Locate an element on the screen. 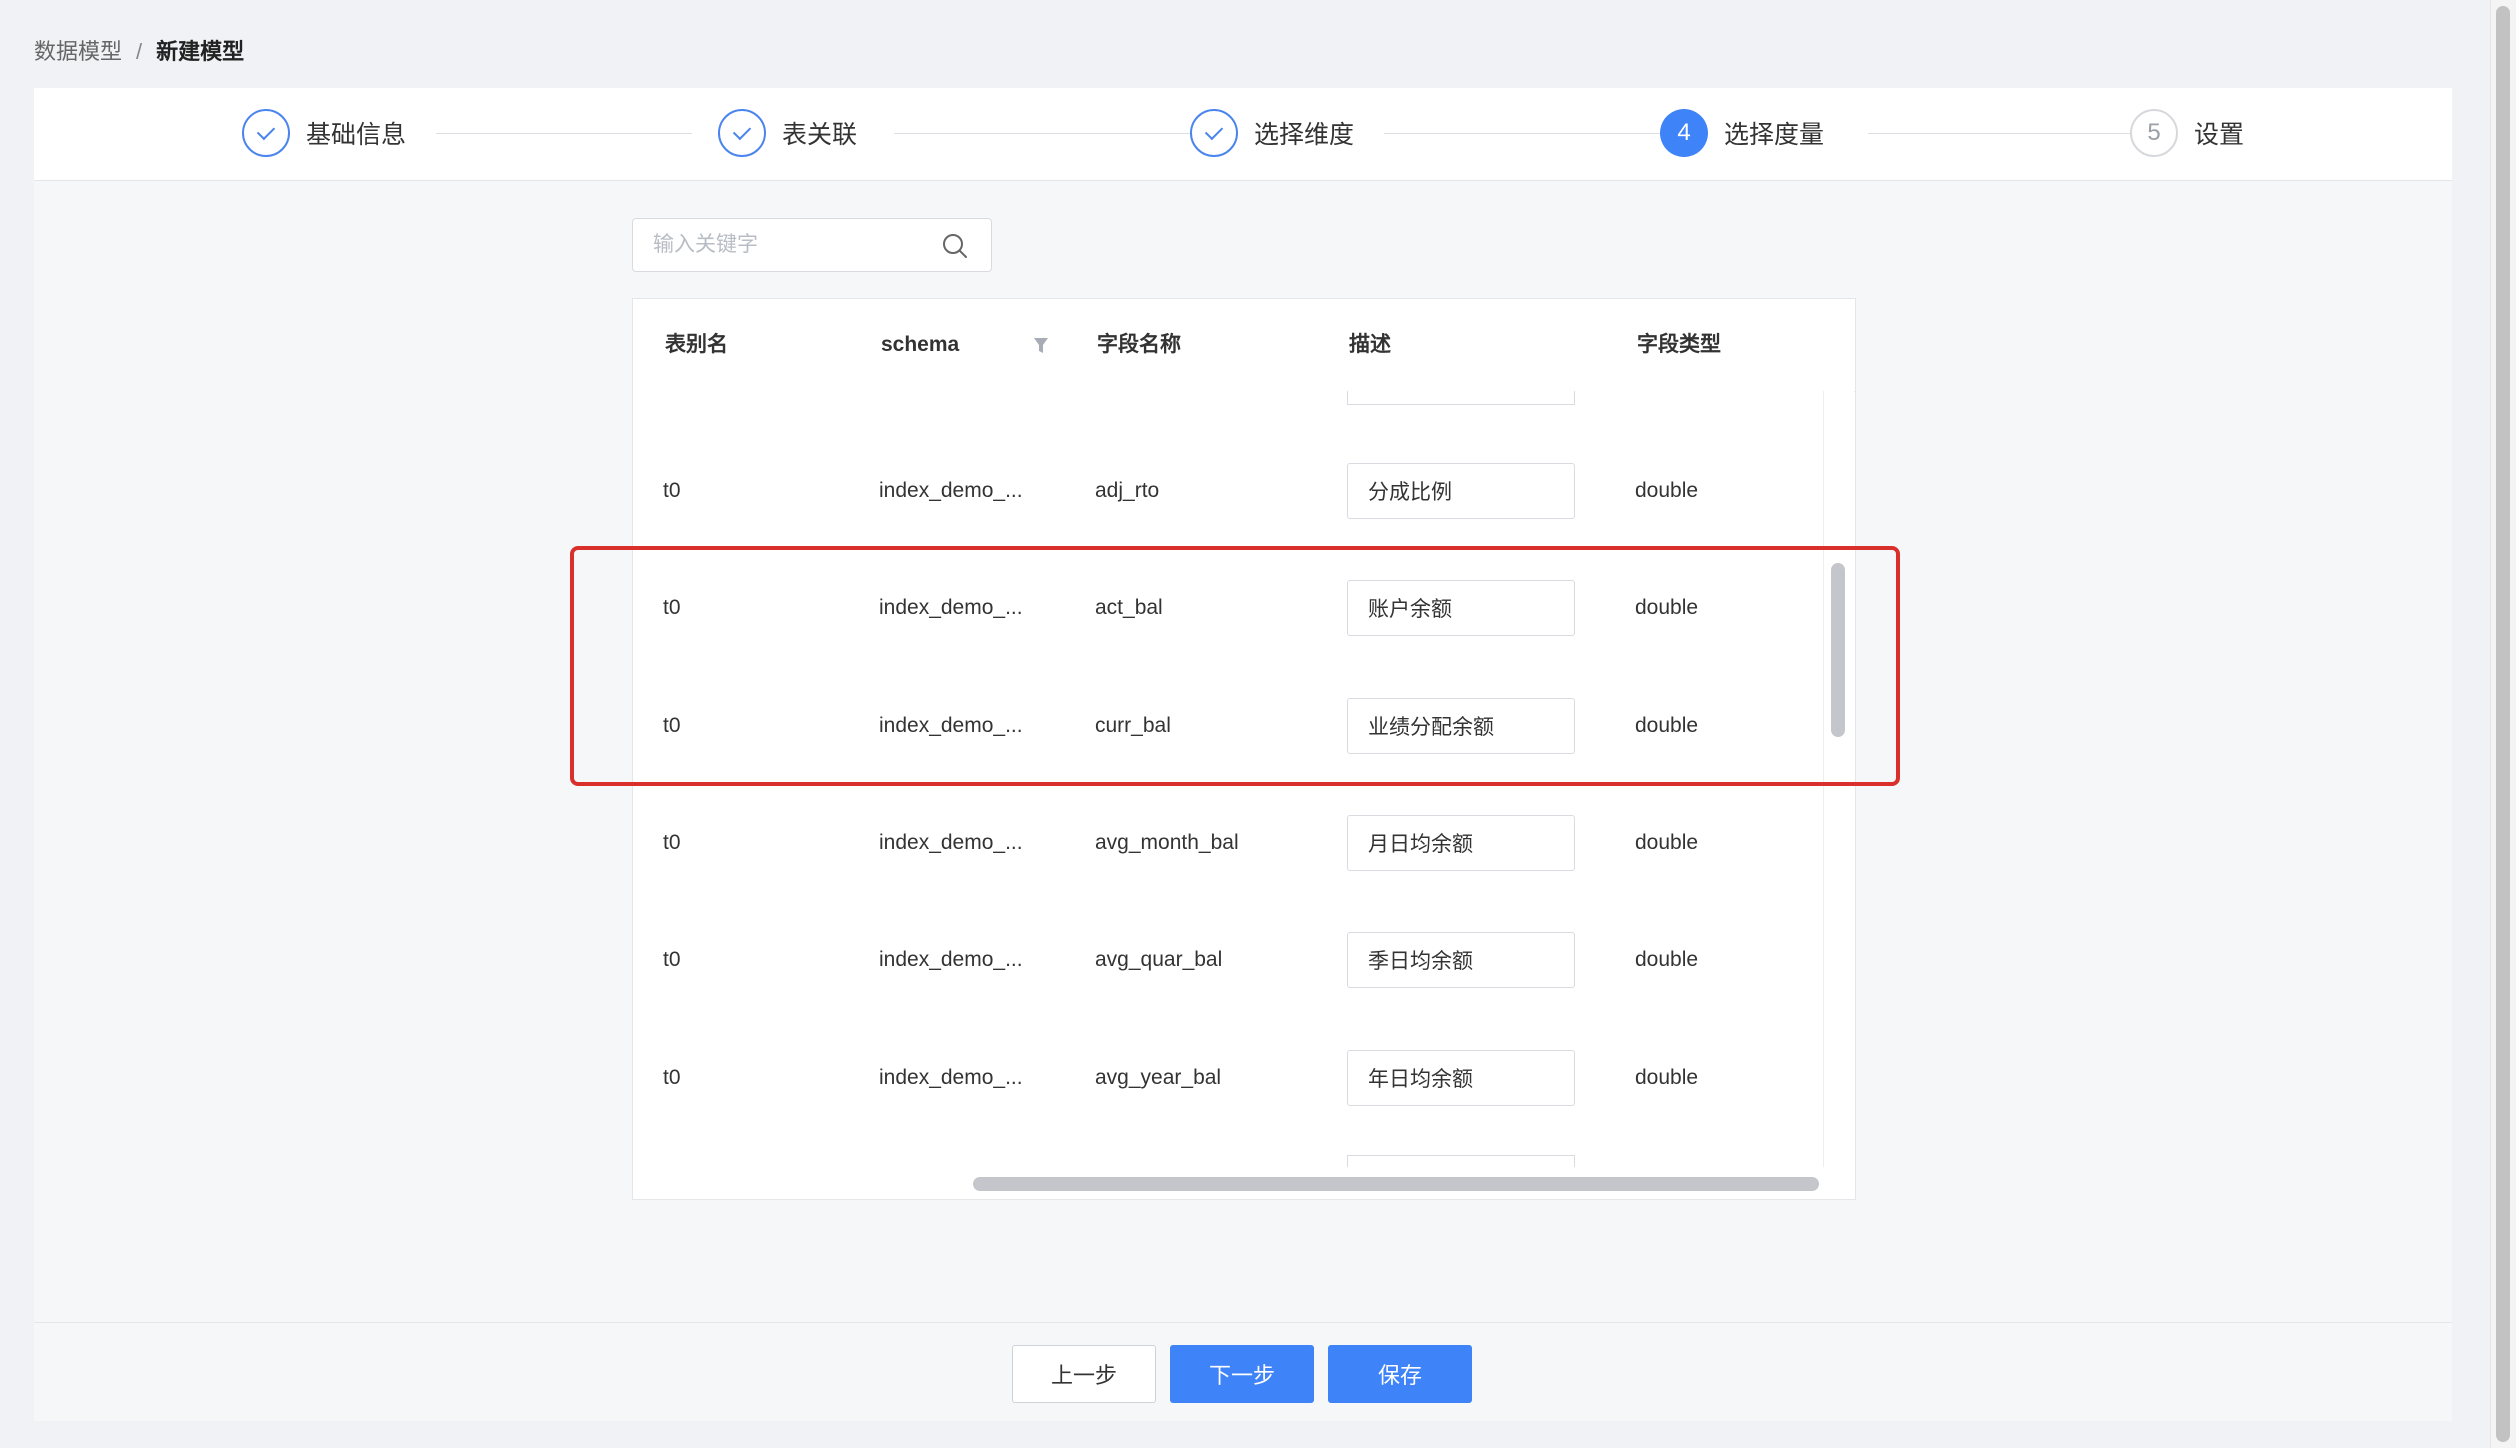 Image resolution: width=2516 pixels, height=1448 pixels. table-row: t0 index_demo_... curr_bal double is located at coordinates (1228, 726).